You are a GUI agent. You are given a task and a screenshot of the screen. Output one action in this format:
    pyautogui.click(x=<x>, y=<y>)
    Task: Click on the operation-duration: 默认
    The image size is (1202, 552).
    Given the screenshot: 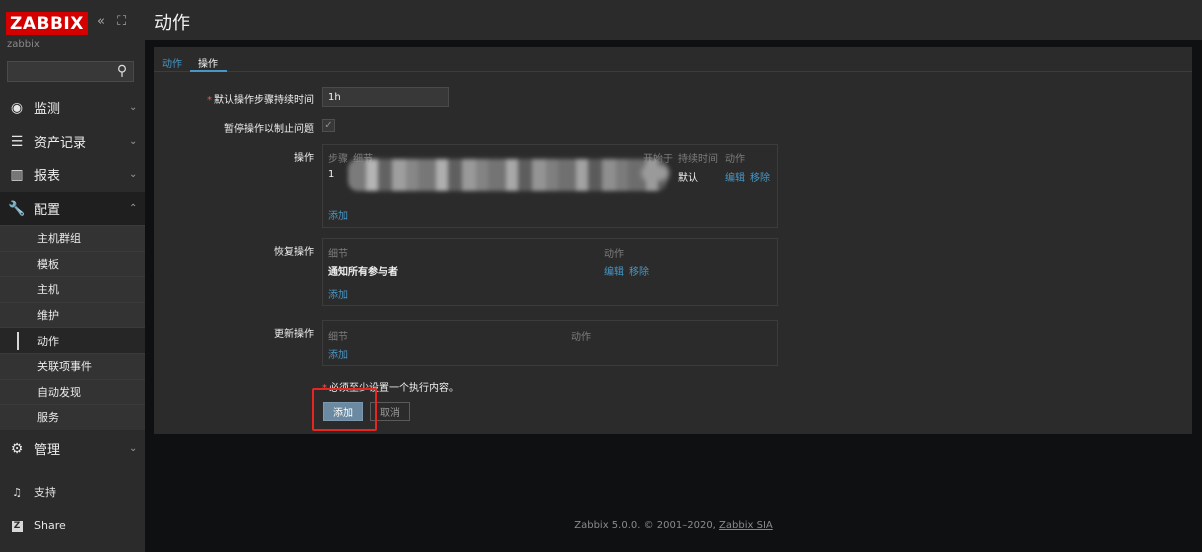 What is the action you would take?
    pyautogui.click(x=688, y=178)
    